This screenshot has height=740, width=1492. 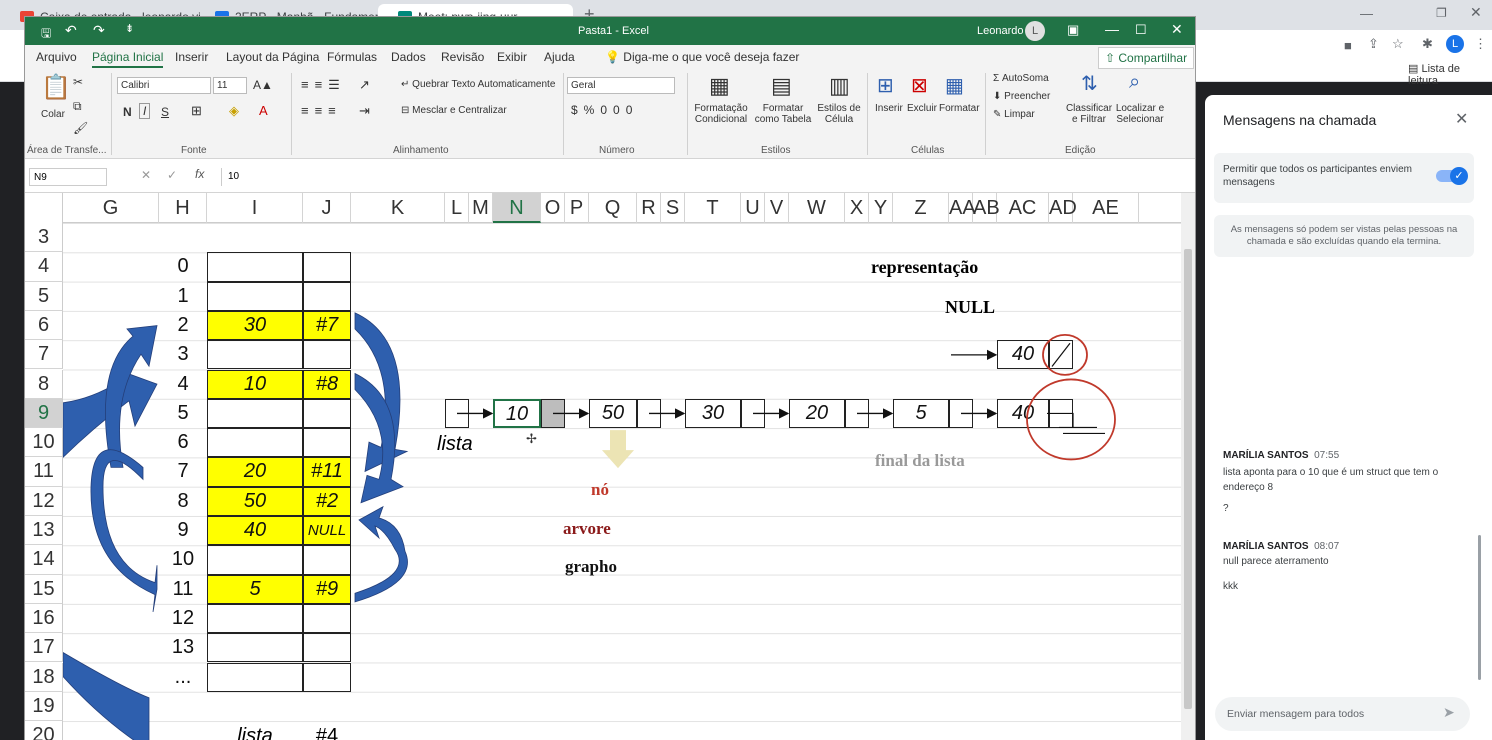 I want to click on list-node-value: 50, so click(x=613, y=413).